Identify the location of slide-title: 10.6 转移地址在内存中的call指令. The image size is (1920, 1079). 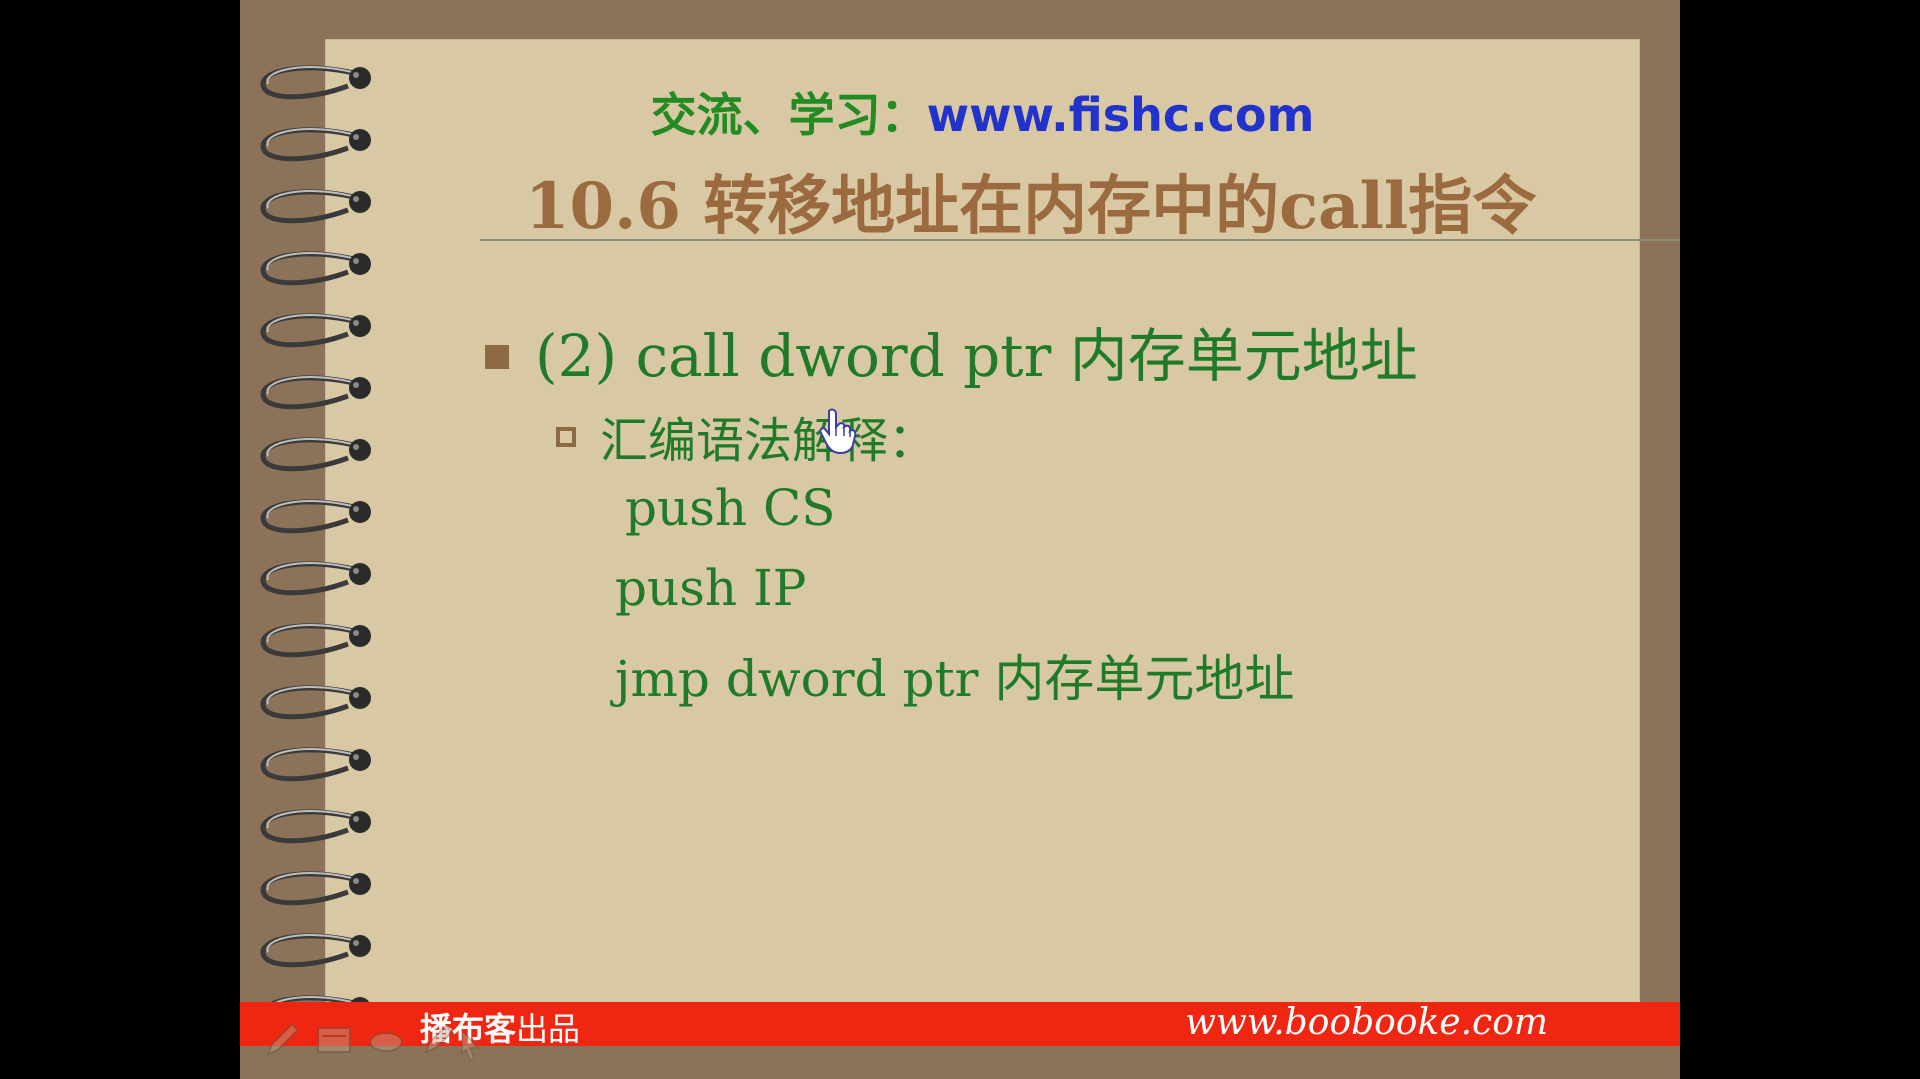
(1031, 206).